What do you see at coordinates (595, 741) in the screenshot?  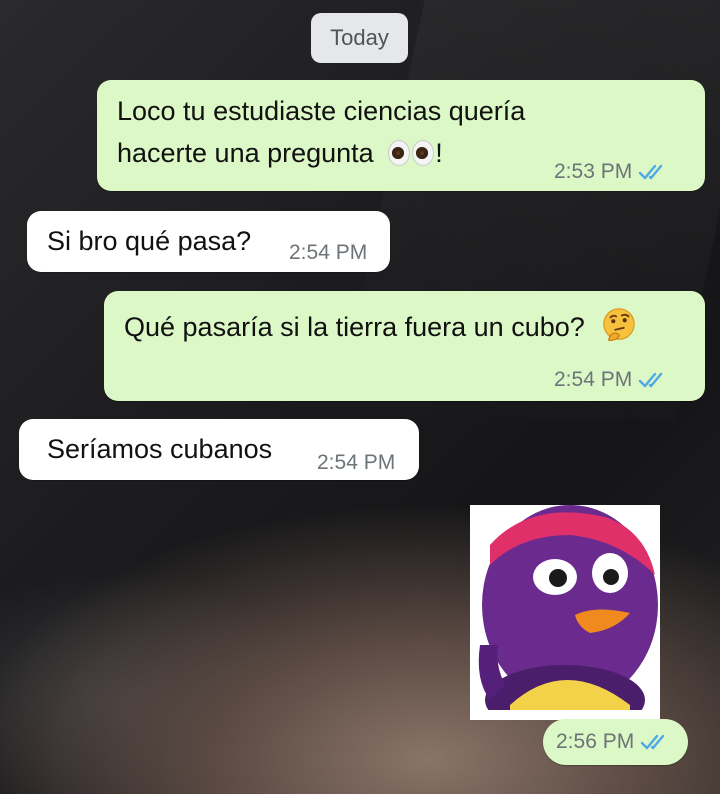 I see `message-timestamp: 2:56 PM` at bounding box center [595, 741].